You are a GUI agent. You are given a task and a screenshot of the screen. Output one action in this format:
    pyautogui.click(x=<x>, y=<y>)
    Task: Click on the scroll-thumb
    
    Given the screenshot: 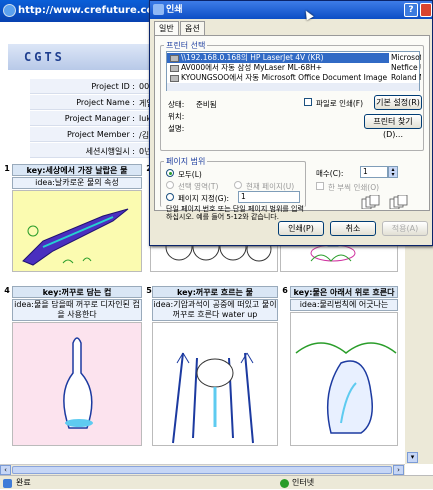 What is the action you would take?
    pyautogui.click(x=202, y=470)
    